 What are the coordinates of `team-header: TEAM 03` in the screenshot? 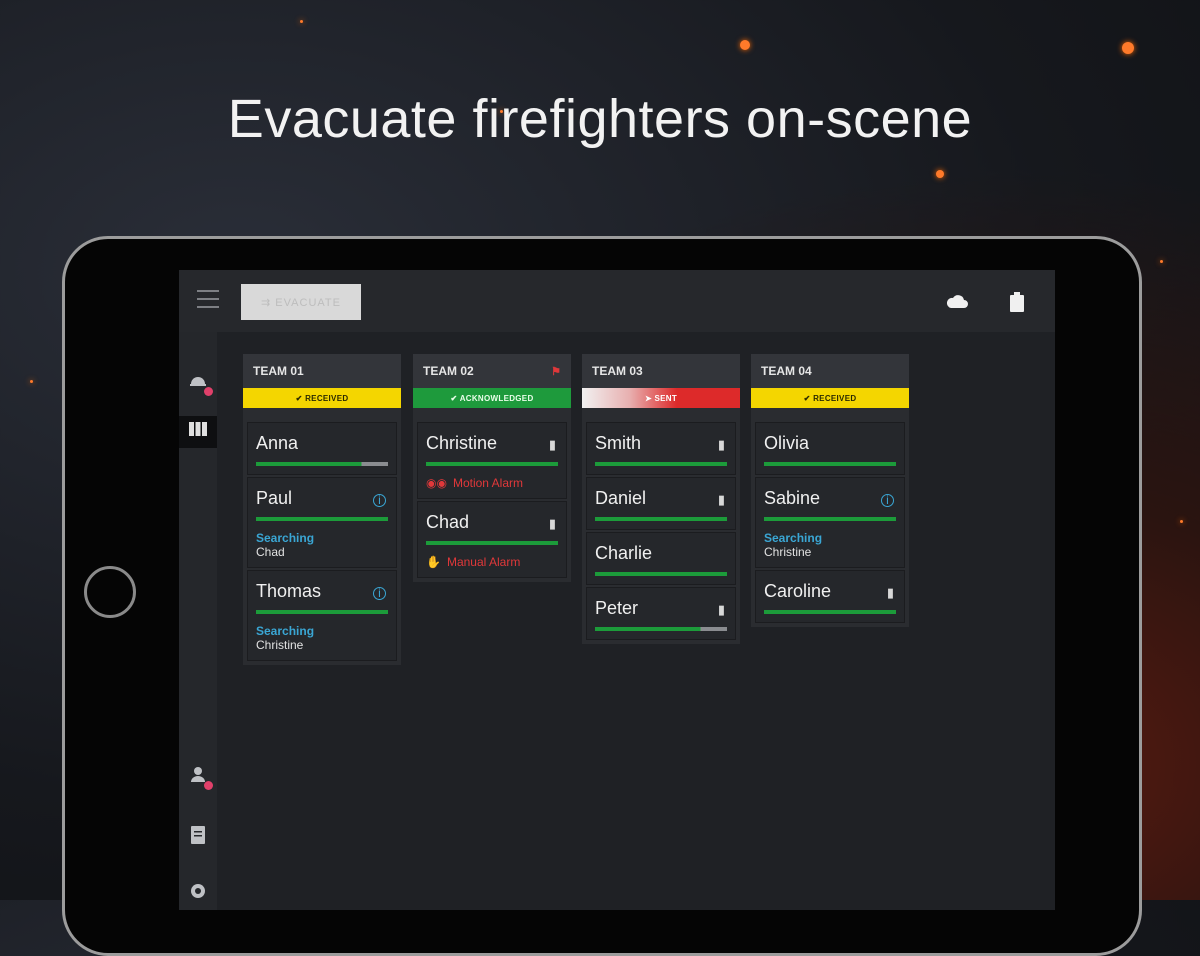 It's located at (661, 371).